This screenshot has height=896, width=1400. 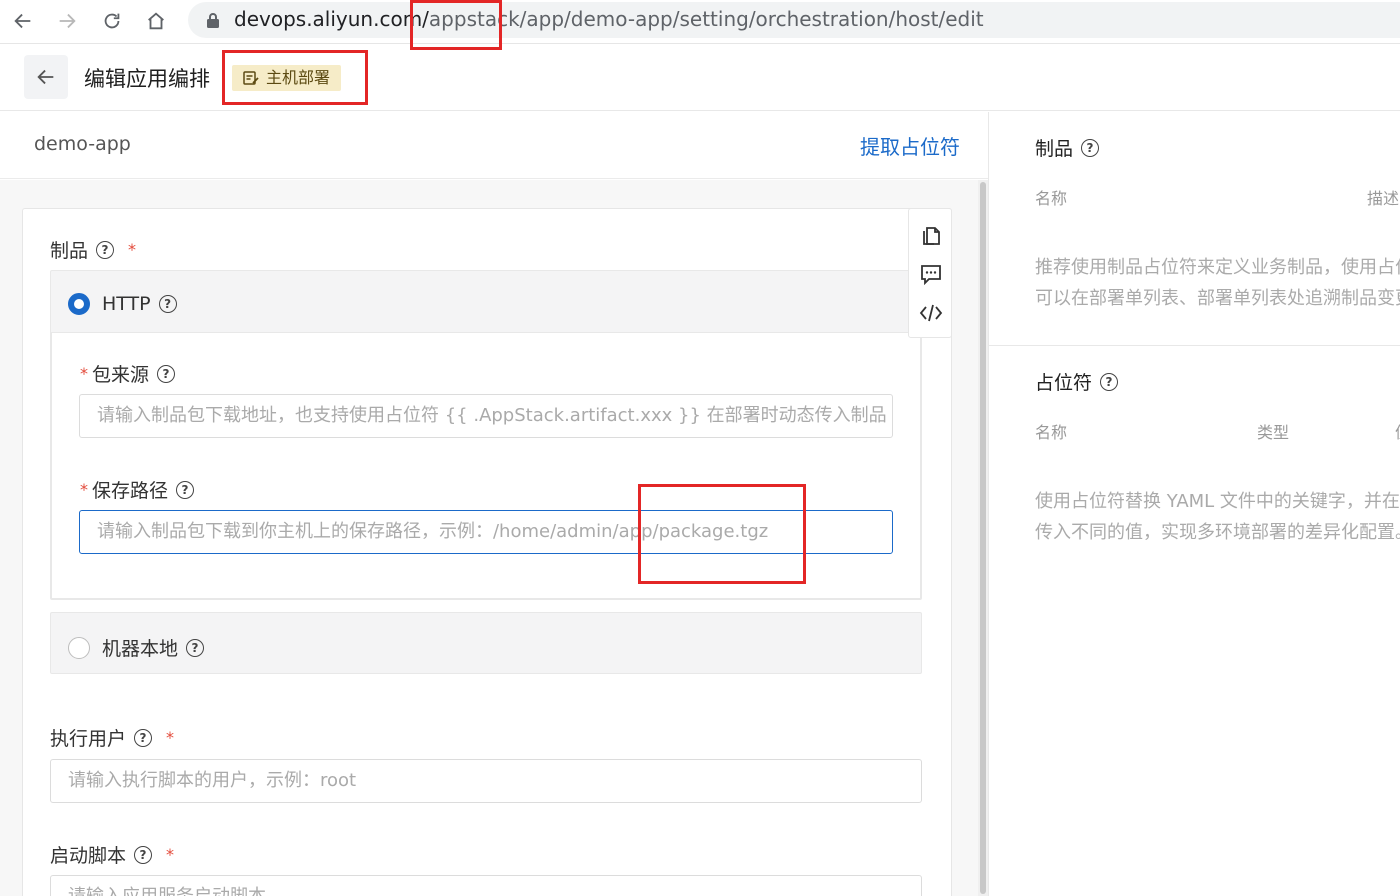 What do you see at coordinates (1194, 345) in the screenshot?
I see `section-divider` at bounding box center [1194, 345].